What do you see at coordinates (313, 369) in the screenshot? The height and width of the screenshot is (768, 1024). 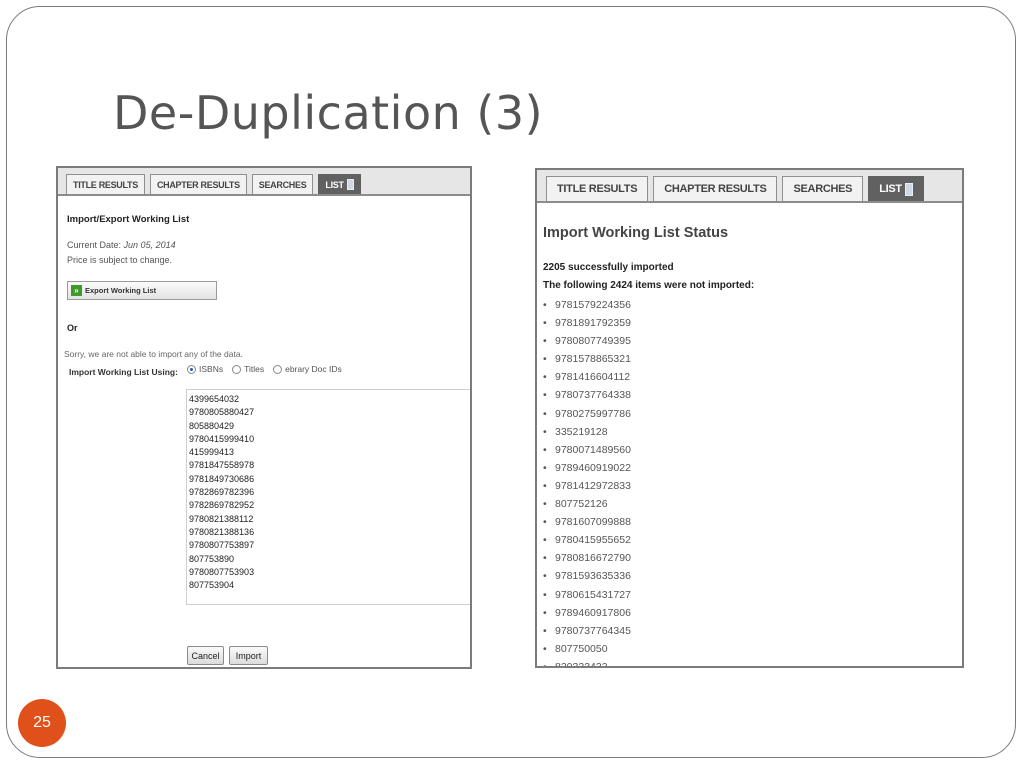 I see `radio-label: ebrary Doc IDs` at bounding box center [313, 369].